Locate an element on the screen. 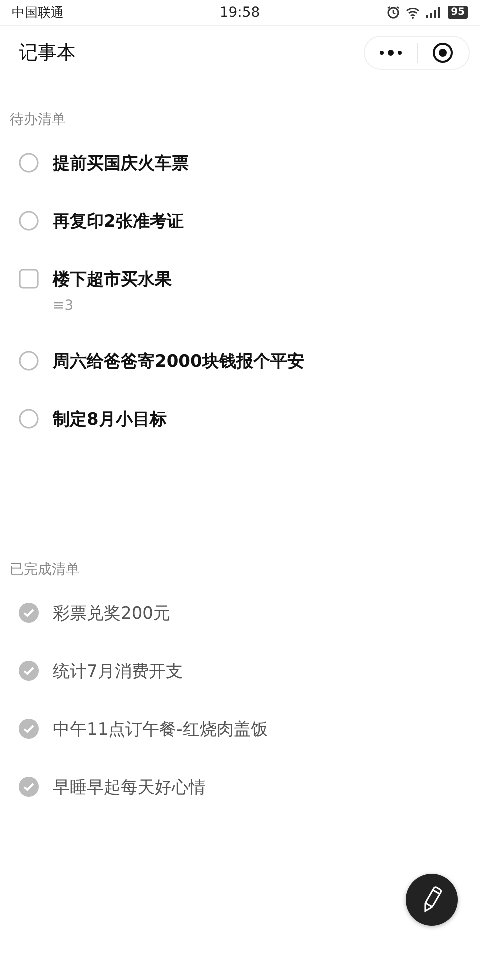  subtask-count: ≡3 is located at coordinates (63, 306).